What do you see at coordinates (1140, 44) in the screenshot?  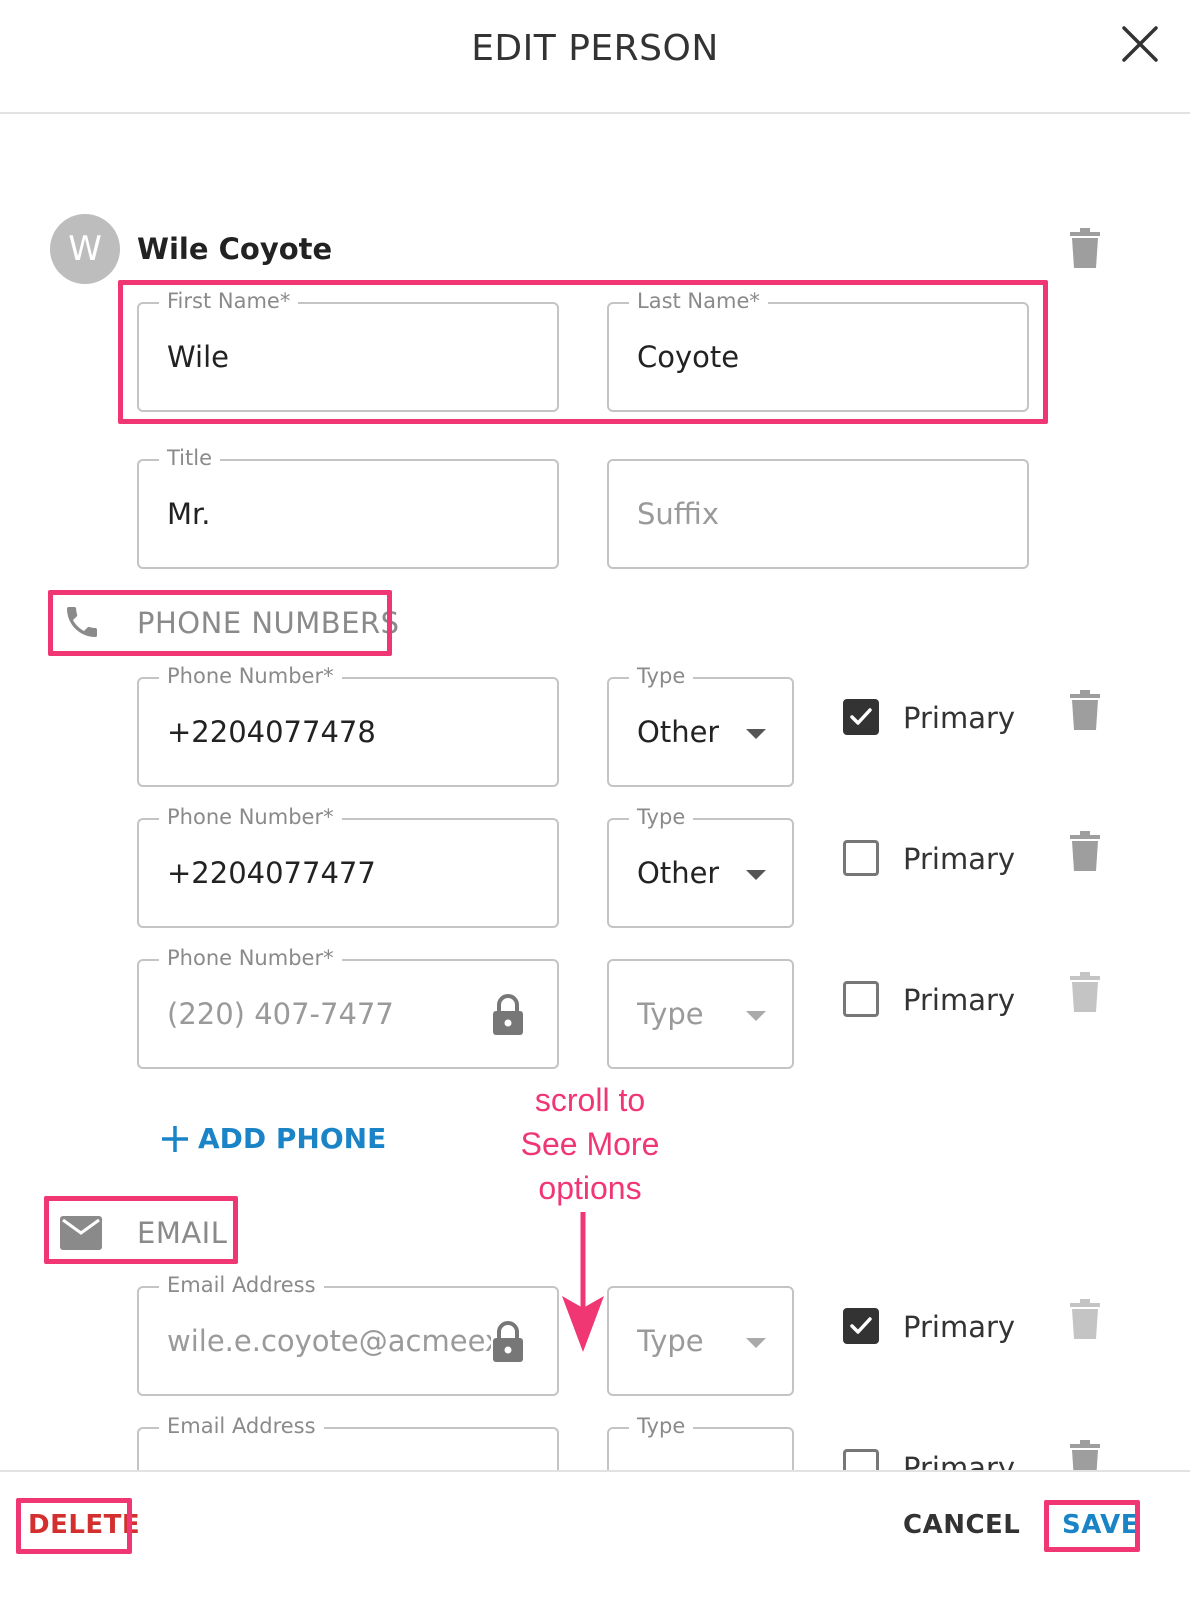 I see `close-icon` at bounding box center [1140, 44].